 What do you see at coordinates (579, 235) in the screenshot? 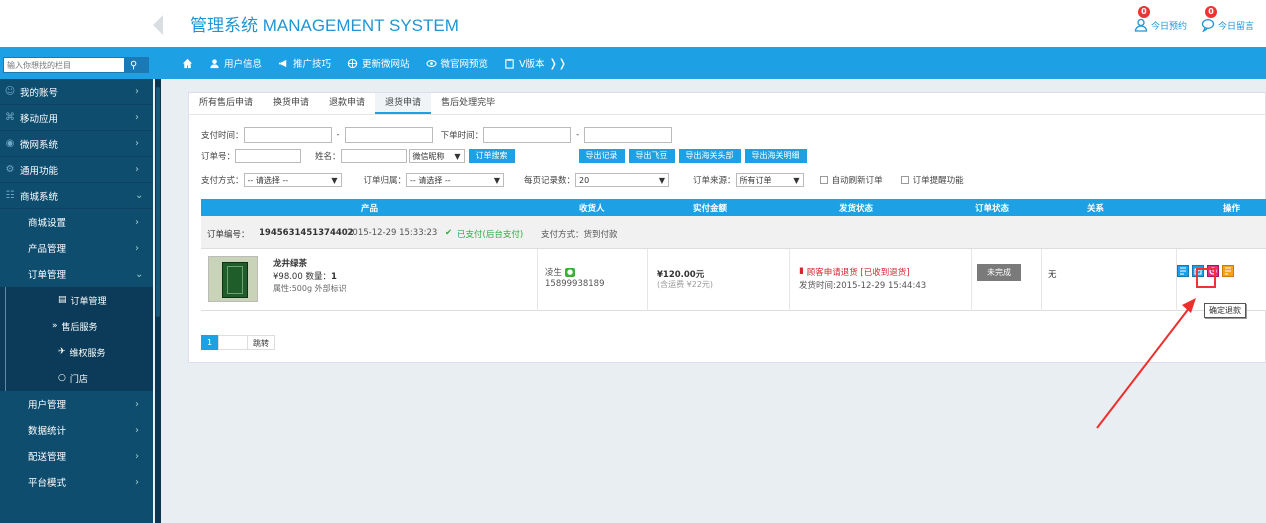
I see `pay-method: 支付方式：货到付款` at bounding box center [579, 235].